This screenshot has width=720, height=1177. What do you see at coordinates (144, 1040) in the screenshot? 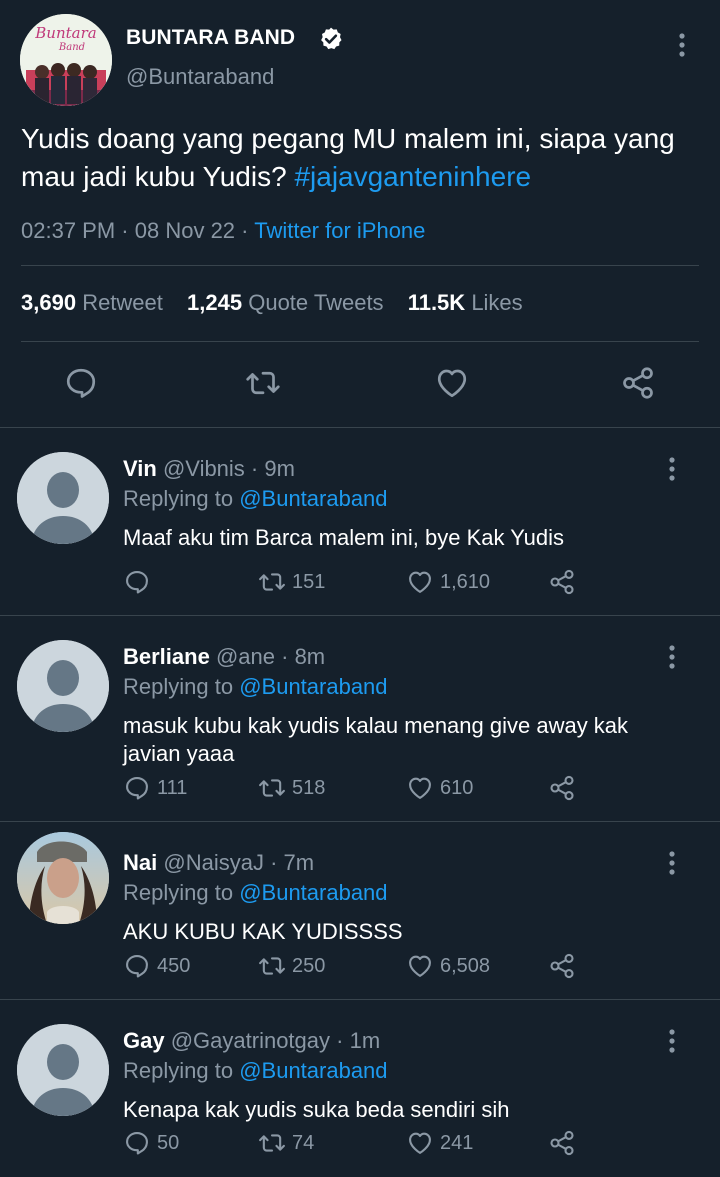
I see `reply-author-name: Gay` at bounding box center [144, 1040].